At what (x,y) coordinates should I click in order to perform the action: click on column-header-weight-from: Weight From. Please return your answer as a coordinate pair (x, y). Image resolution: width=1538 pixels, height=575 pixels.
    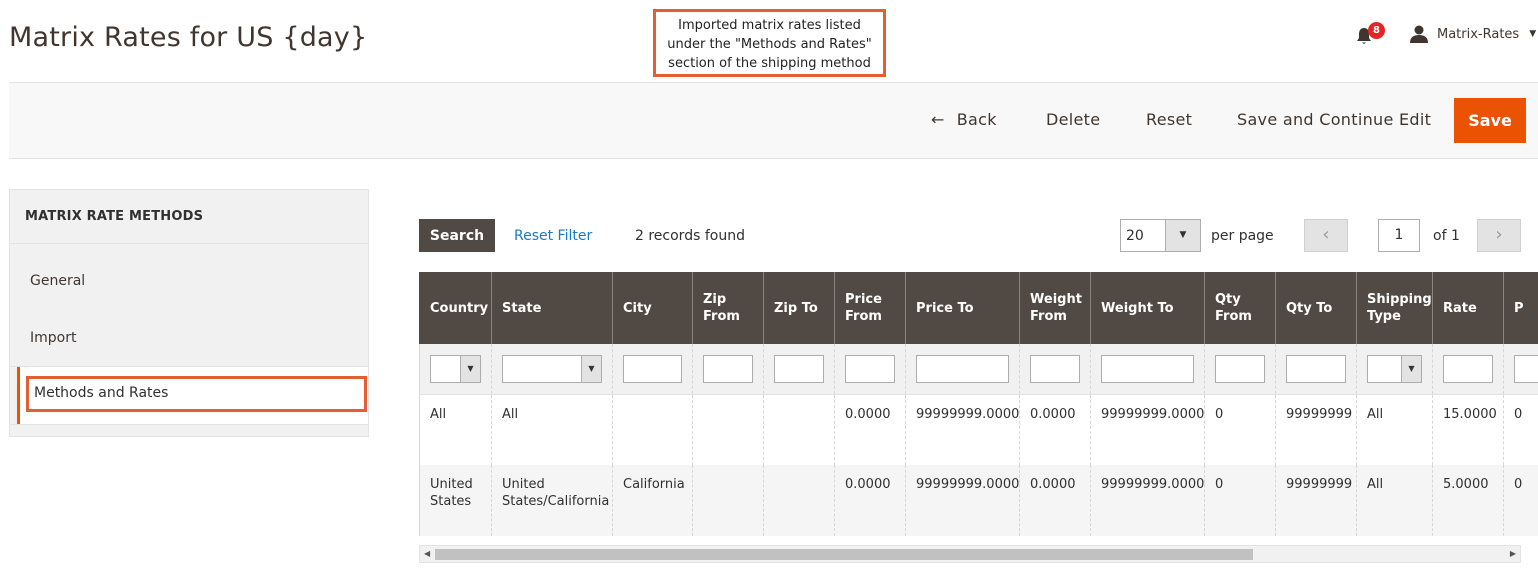
    Looking at the image, I should click on (1055, 308).